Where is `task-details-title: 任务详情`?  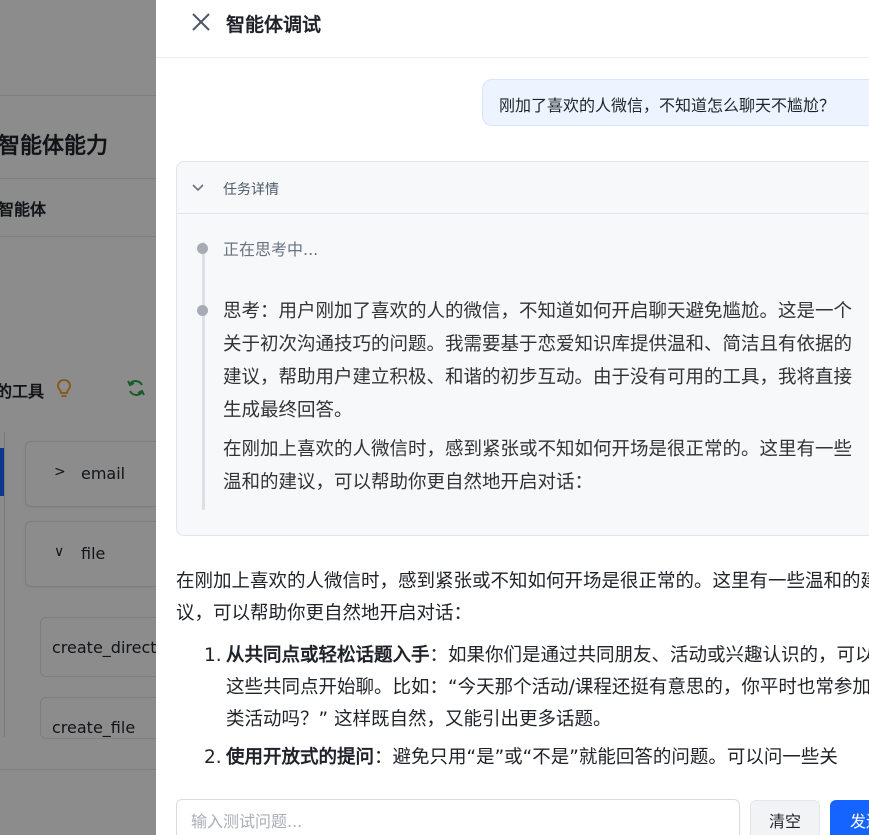
task-details-title: 任务详情 is located at coordinates (251, 190).